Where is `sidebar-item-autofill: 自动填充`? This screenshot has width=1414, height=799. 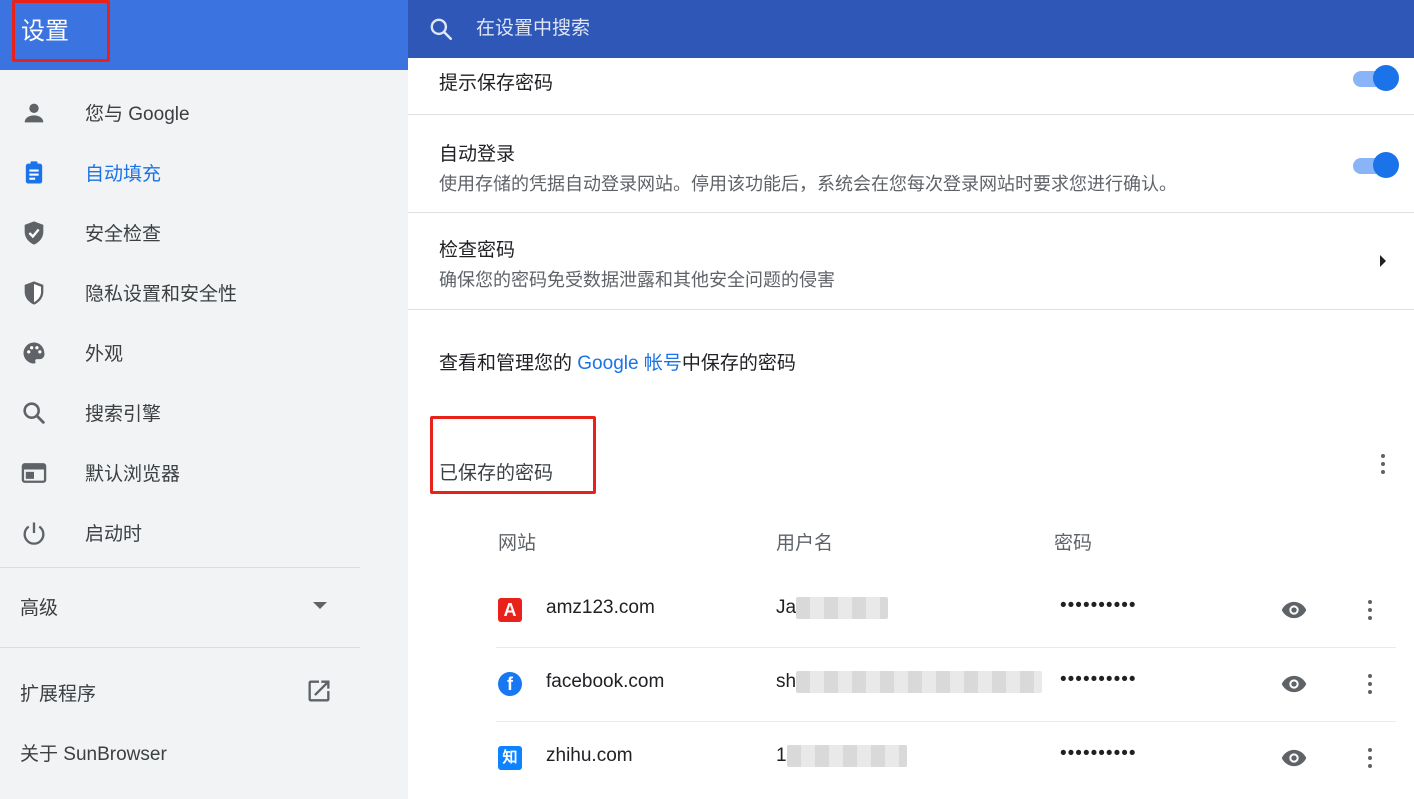
sidebar-item-autofill: 自动填充 is located at coordinates (180, 172).